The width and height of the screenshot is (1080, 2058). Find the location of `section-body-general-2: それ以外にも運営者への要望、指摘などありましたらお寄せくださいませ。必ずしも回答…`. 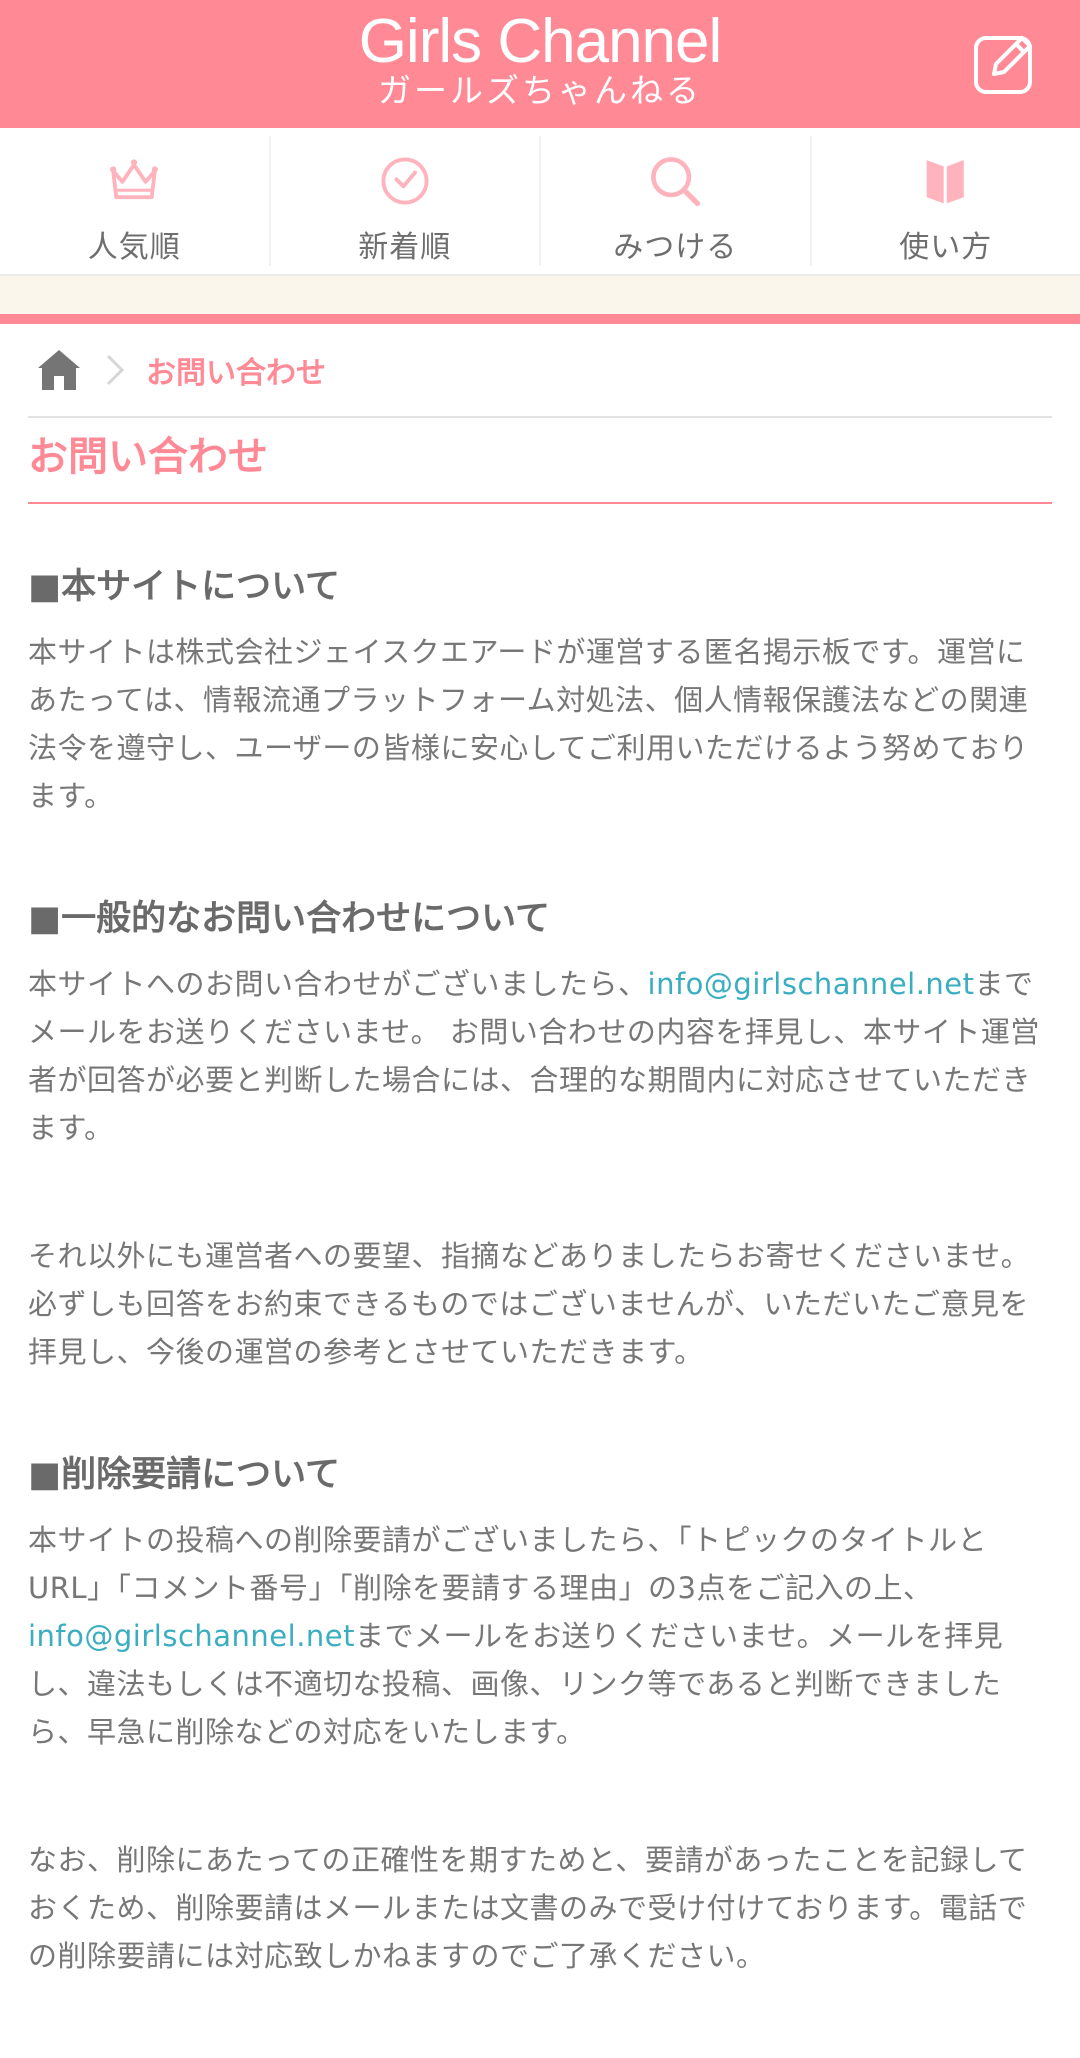

section-body-general-2: それ以外にも運営者への要望、指摘などありましたらお寄せくださいませ。必ずしも回答… is located at coordinates (529, 1304).